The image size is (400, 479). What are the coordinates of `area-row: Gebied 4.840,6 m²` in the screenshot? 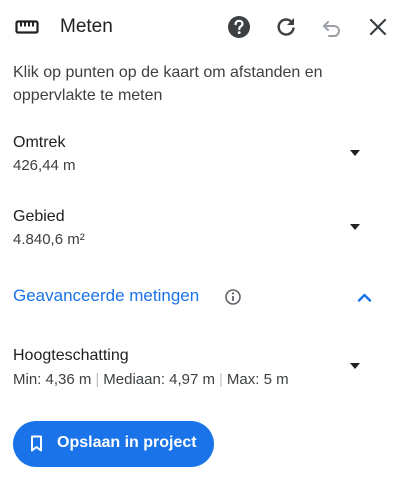 It's located at (200, 231).